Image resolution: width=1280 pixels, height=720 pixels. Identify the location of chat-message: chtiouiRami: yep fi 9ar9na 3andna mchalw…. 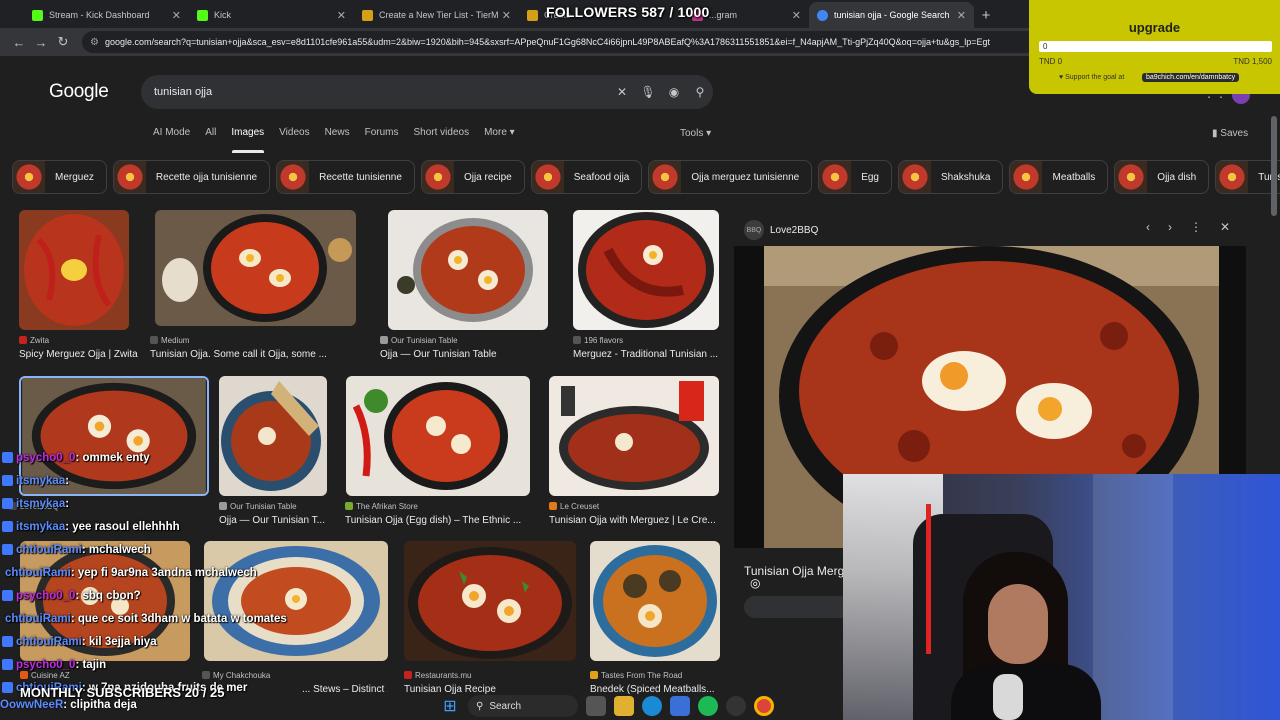
(131, 572).